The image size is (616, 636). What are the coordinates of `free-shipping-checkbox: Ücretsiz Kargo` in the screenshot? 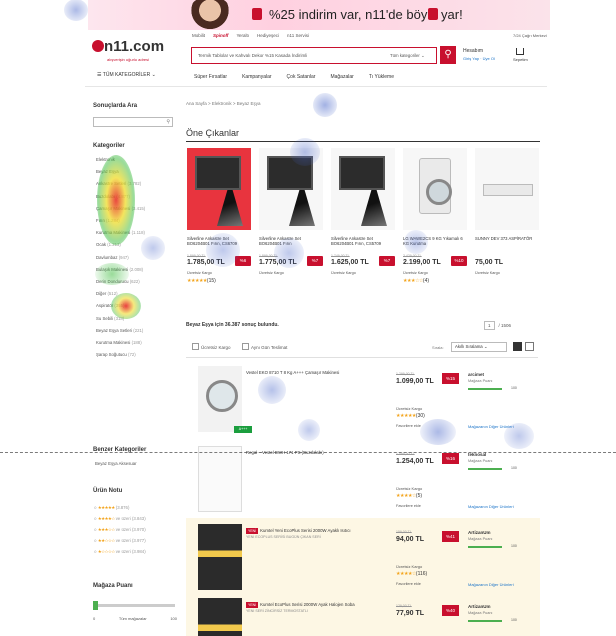 It's located at (211, 346).